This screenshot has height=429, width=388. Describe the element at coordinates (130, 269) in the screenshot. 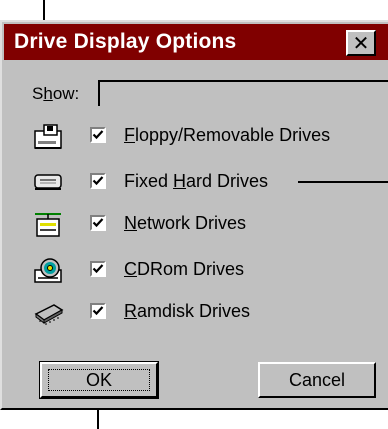

I see `cdrom-label-accel: C` at that location.